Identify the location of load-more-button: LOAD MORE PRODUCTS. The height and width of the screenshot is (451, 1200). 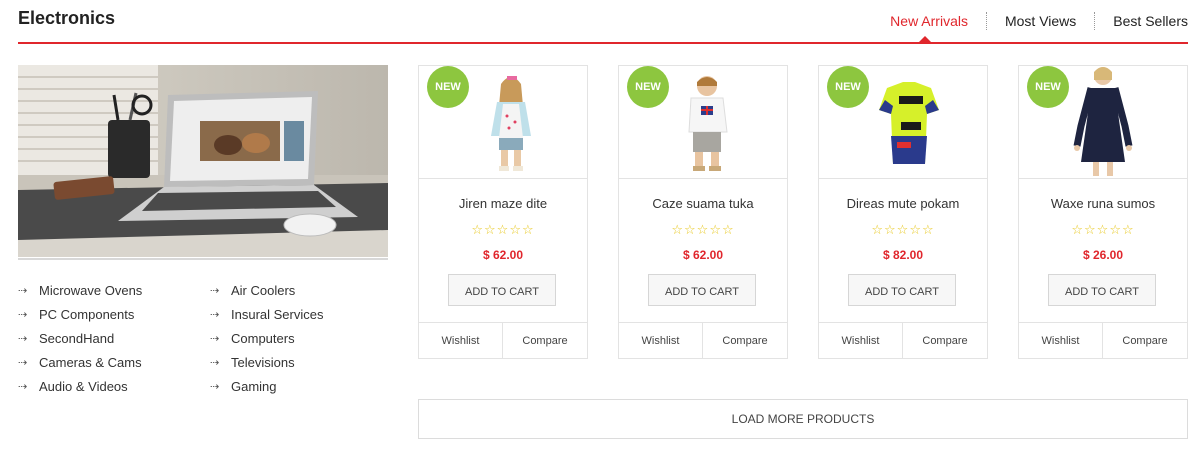
(803, 419).